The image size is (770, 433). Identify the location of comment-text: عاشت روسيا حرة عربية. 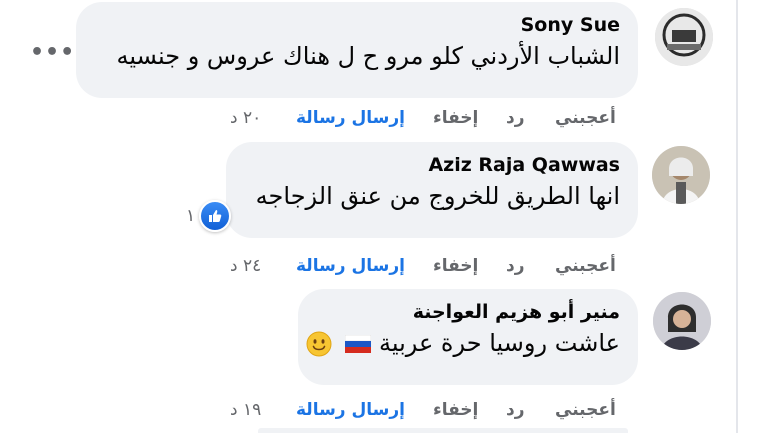
(463, 343).